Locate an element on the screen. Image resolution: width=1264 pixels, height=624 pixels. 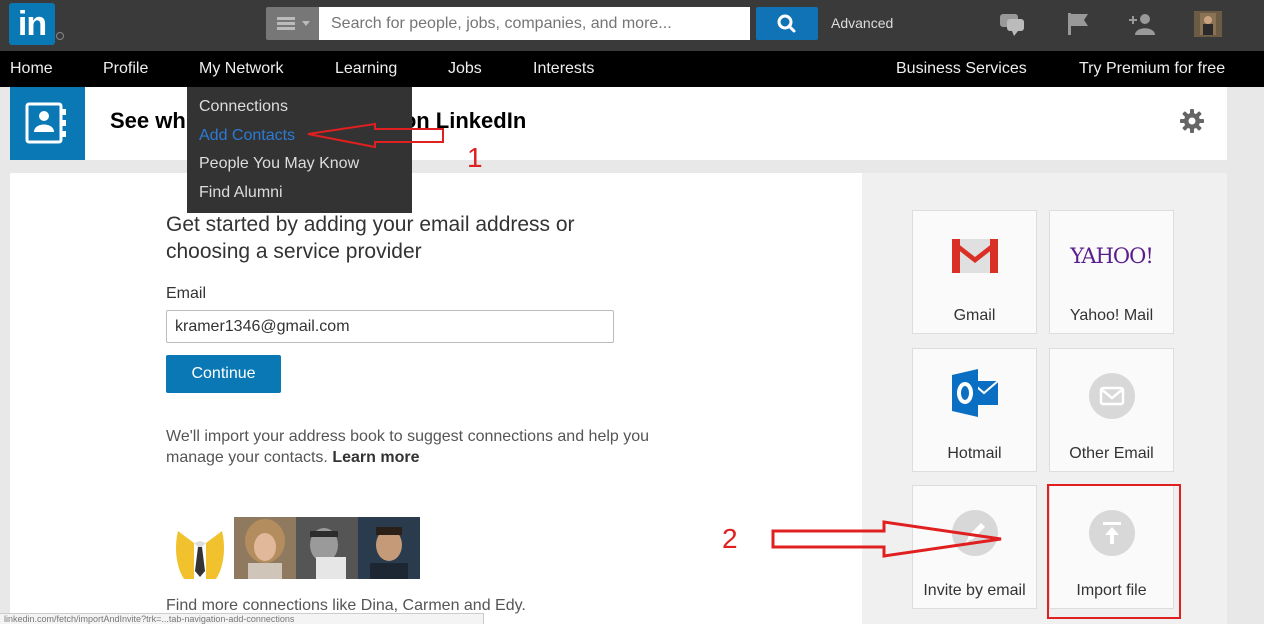
nav-home: Home is located at coordinates (31, 69).